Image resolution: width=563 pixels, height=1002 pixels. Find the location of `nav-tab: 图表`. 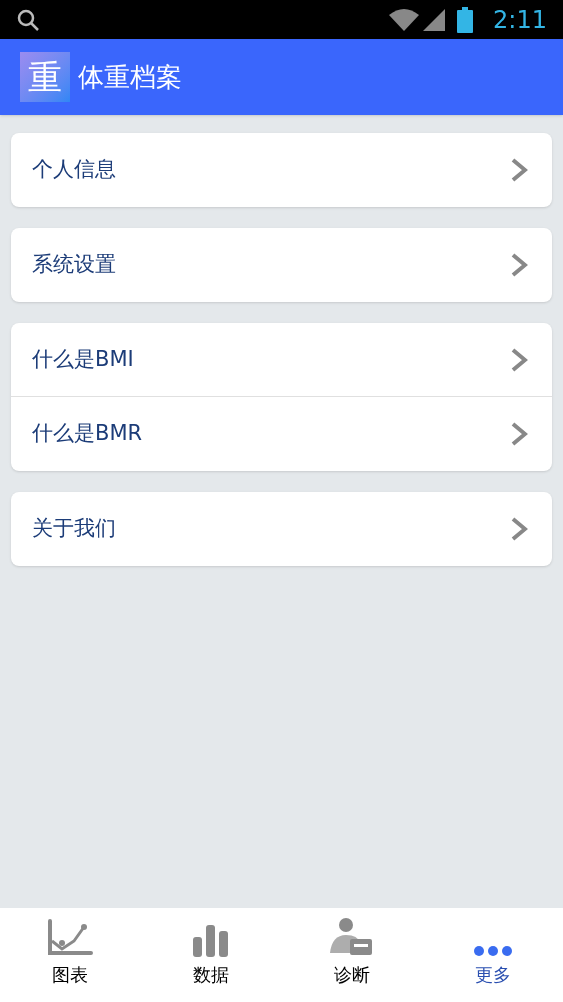

nav-tab: 图表 is located at coordinates (70, 955).